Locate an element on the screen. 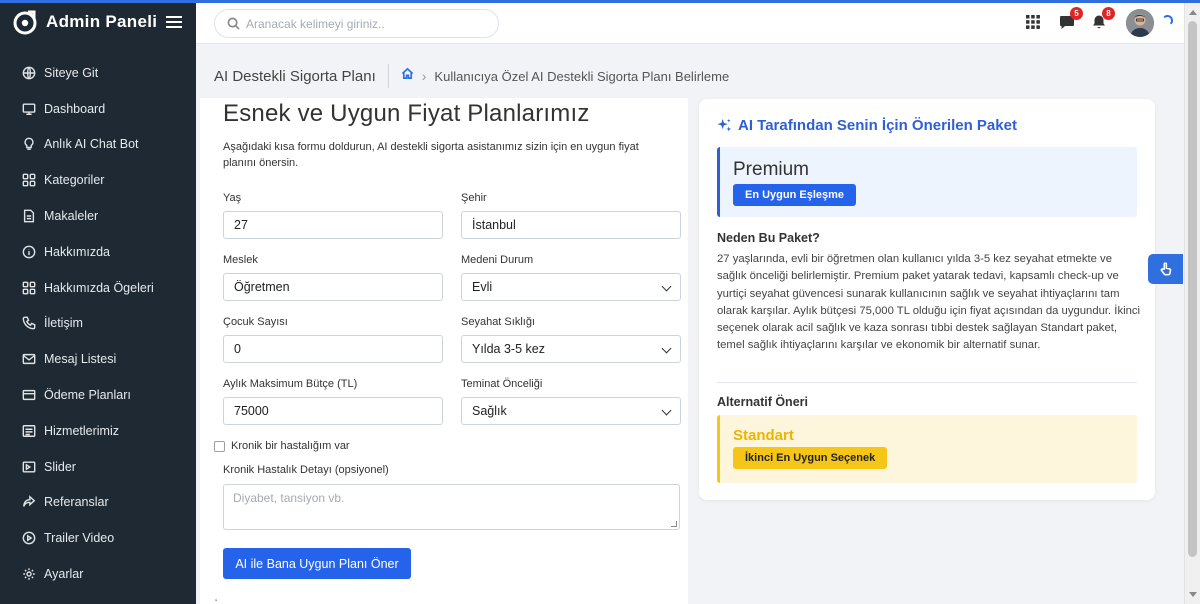 This screenshot has width=1200, height=604. chevron-right-icon: › is located at coordinates (424, 76).